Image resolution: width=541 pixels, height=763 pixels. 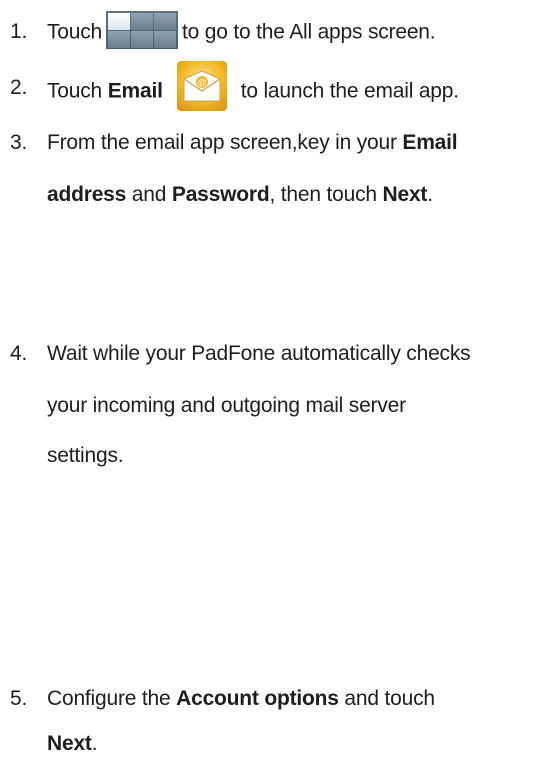 I want to click on step-text-segment: From the email app screen,key in your, so click(x=222, y=142).